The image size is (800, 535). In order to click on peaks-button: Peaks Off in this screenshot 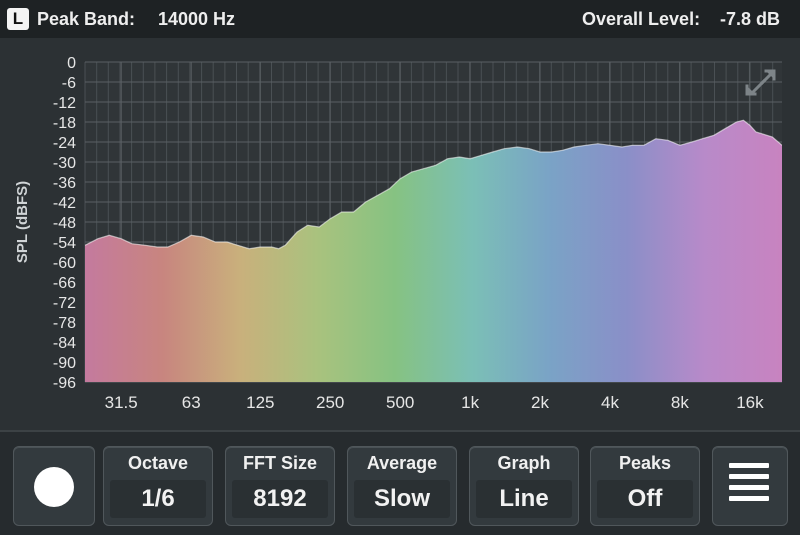, I will do `click(645, 486)`.